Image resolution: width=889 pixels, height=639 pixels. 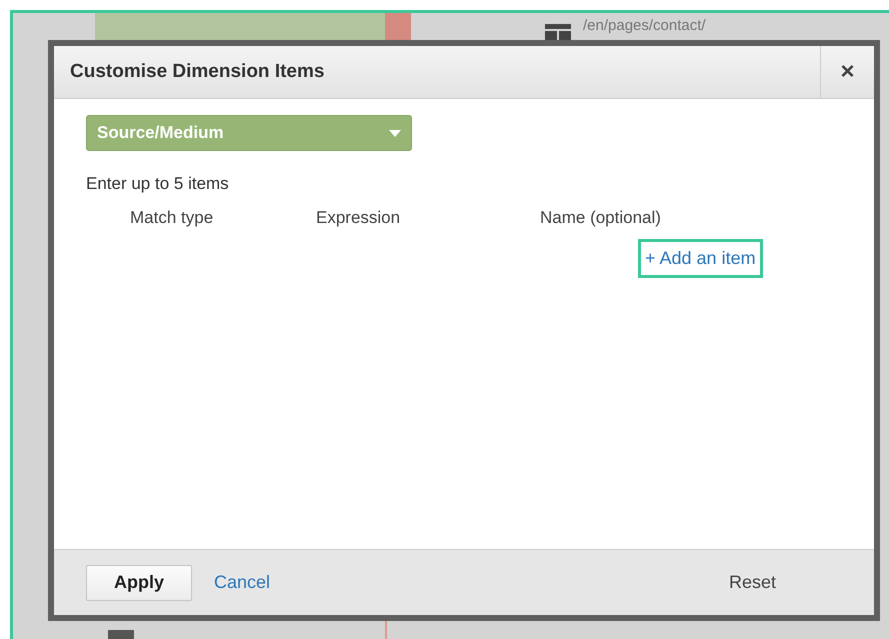 What do you see at coordinates (197, 72) in the screenshot?
I see `dialog-title: Customise Dimension Items` at bounding box center [197, 72].